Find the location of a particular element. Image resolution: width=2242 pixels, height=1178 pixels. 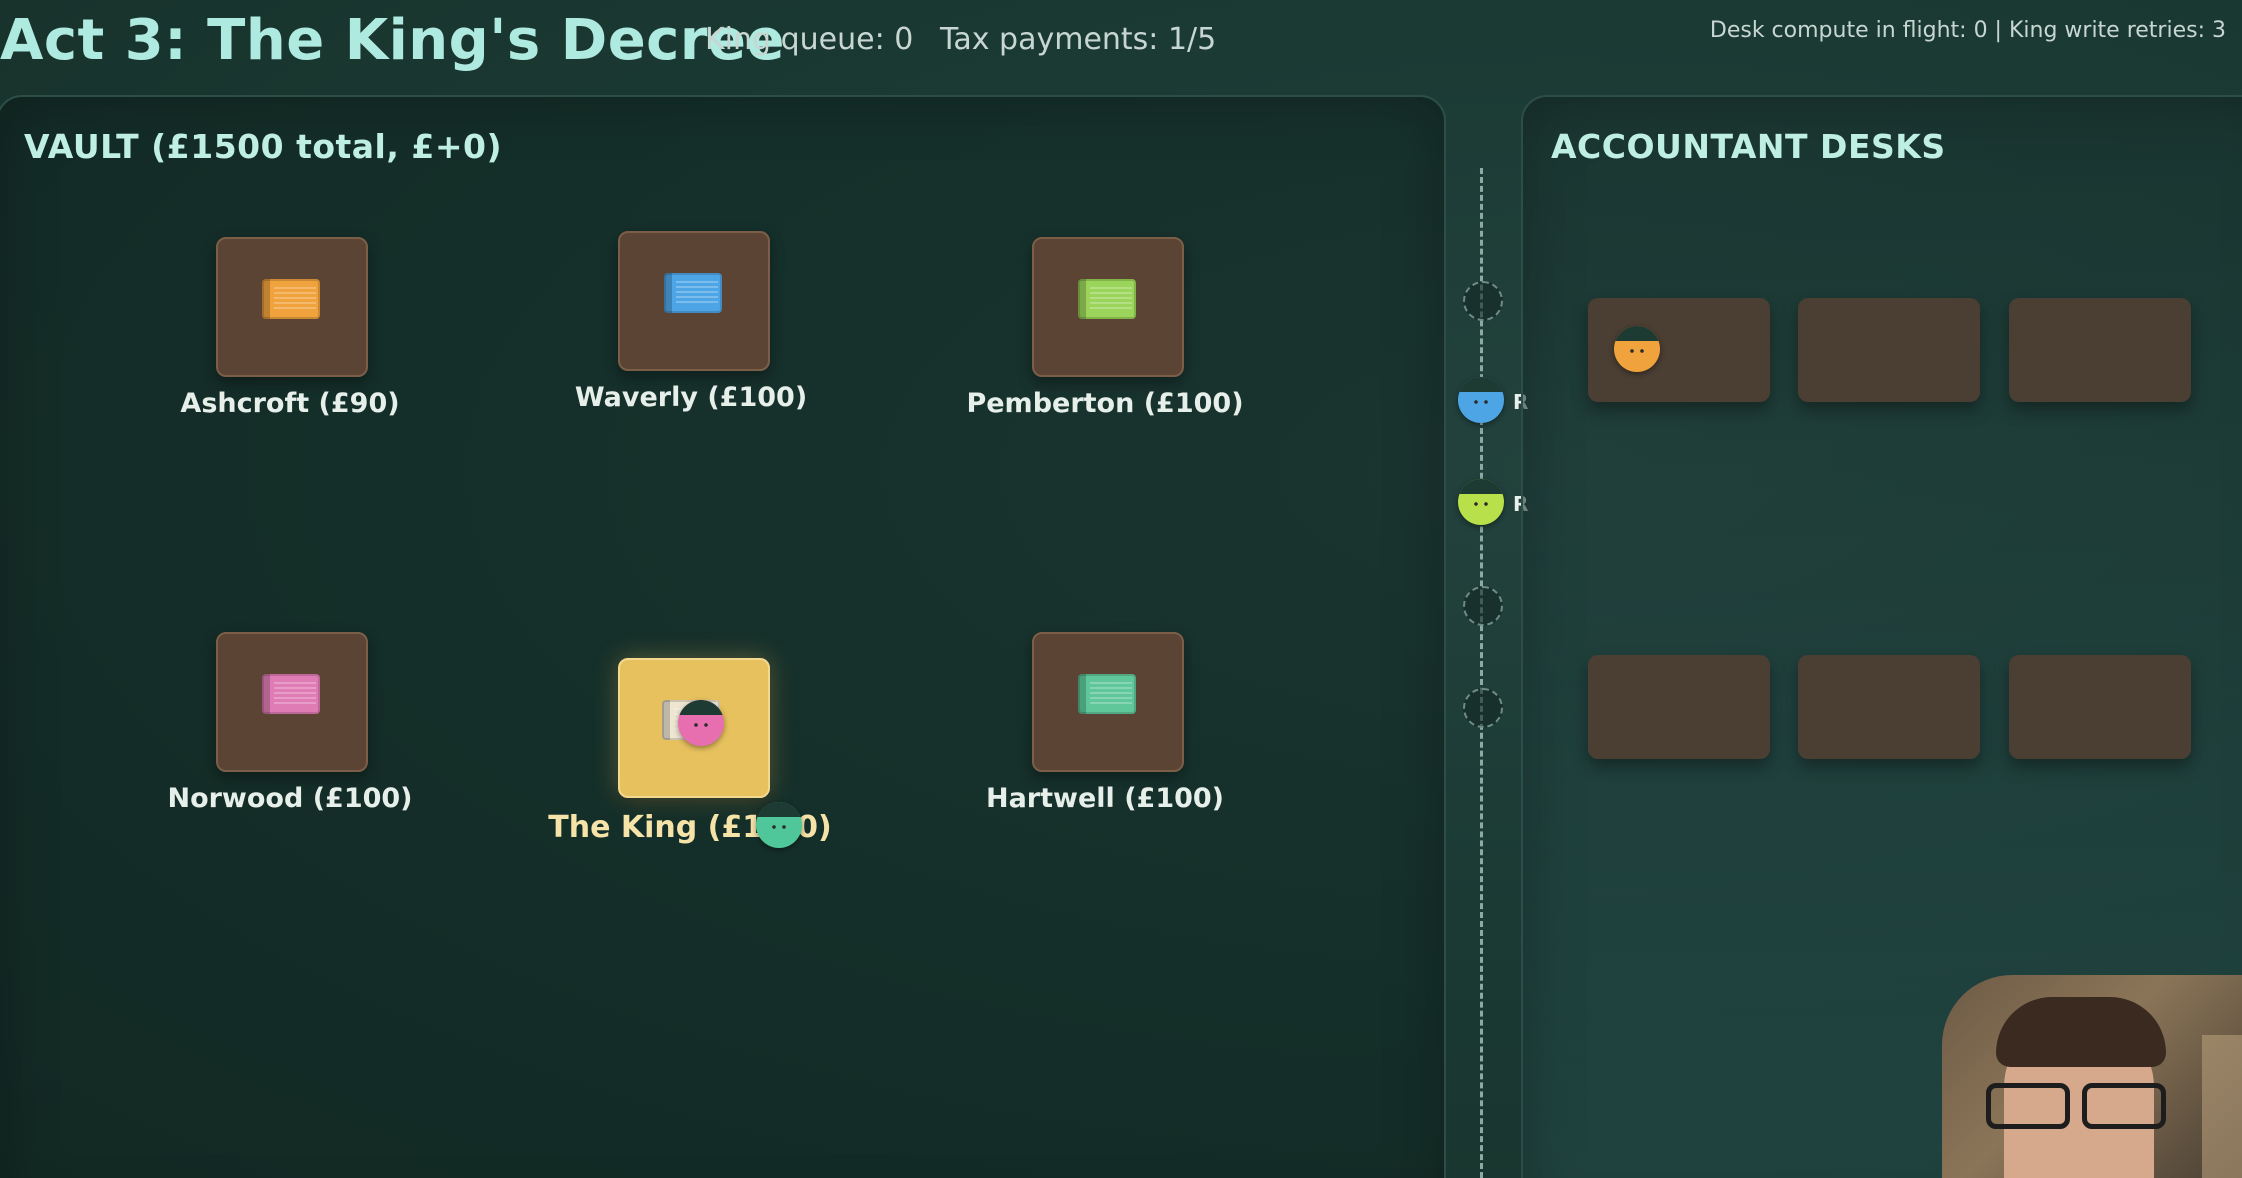

account-ashcroft is located at coordinates (292, 307).